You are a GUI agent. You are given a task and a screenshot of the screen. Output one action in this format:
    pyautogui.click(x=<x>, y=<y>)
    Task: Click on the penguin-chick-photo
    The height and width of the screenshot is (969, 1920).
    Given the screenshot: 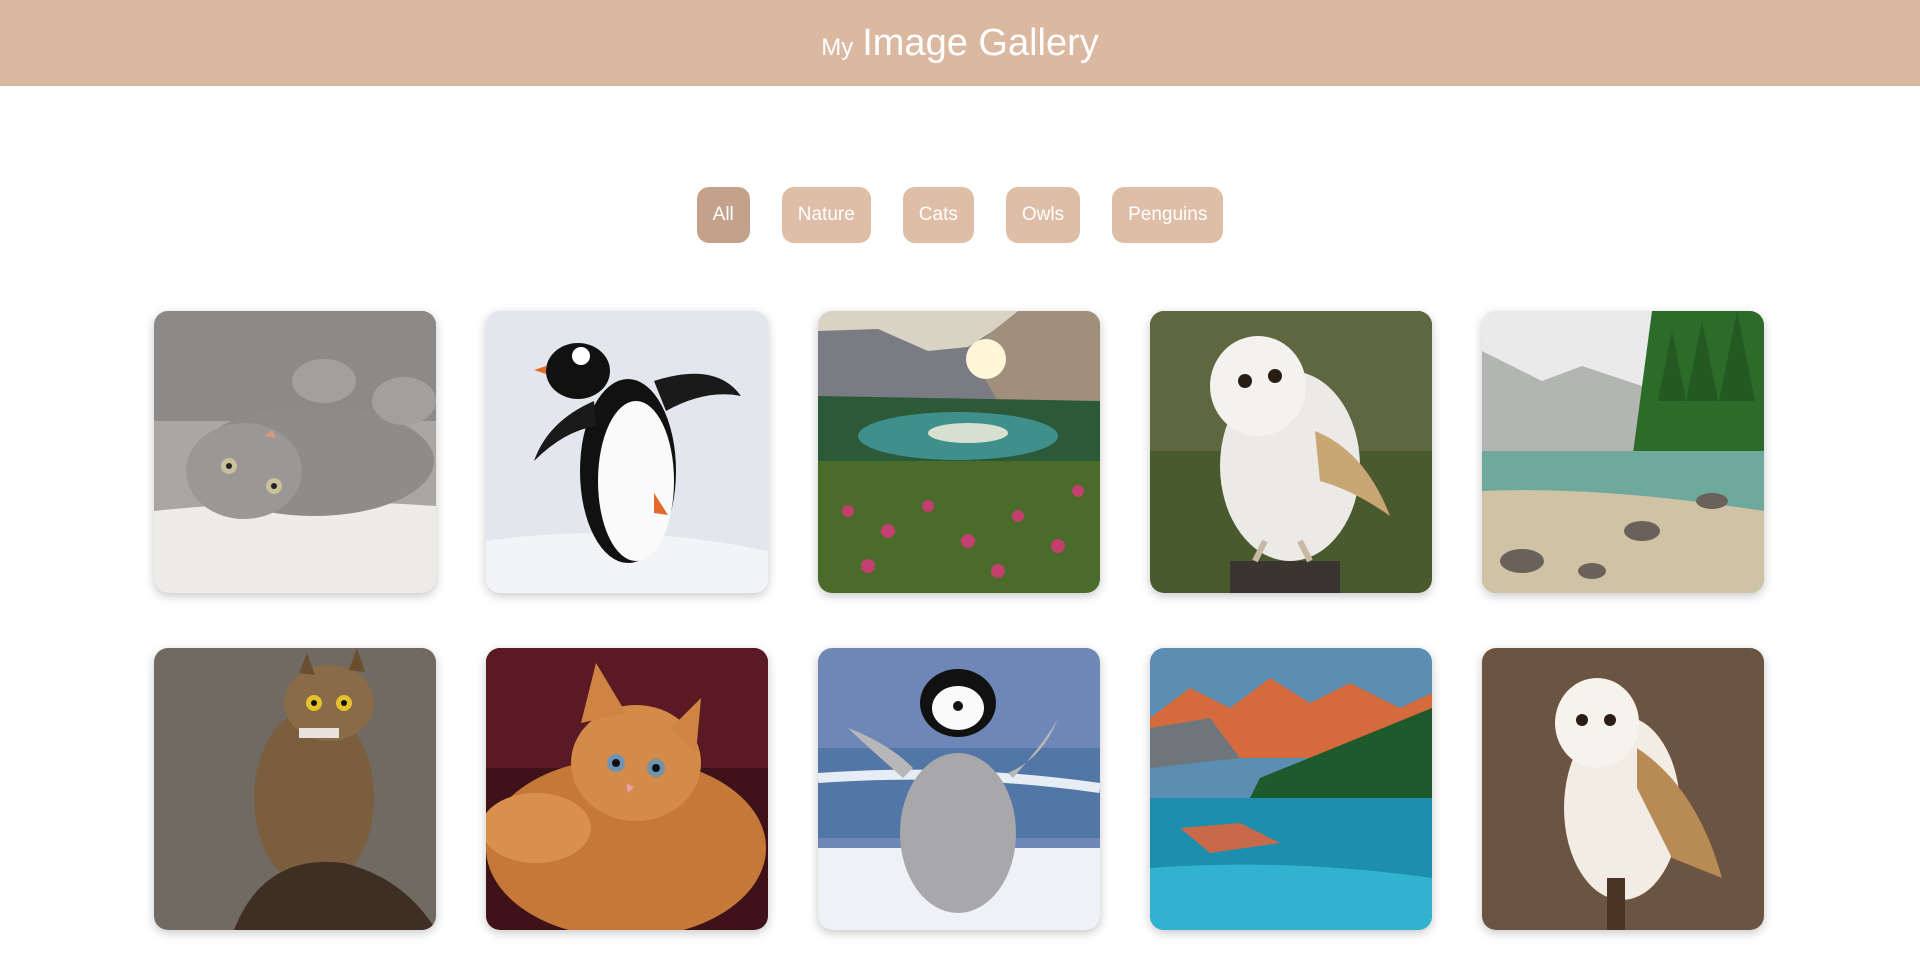 What is the action you would take?
    pyautogui.click(x=959, y=789)
    